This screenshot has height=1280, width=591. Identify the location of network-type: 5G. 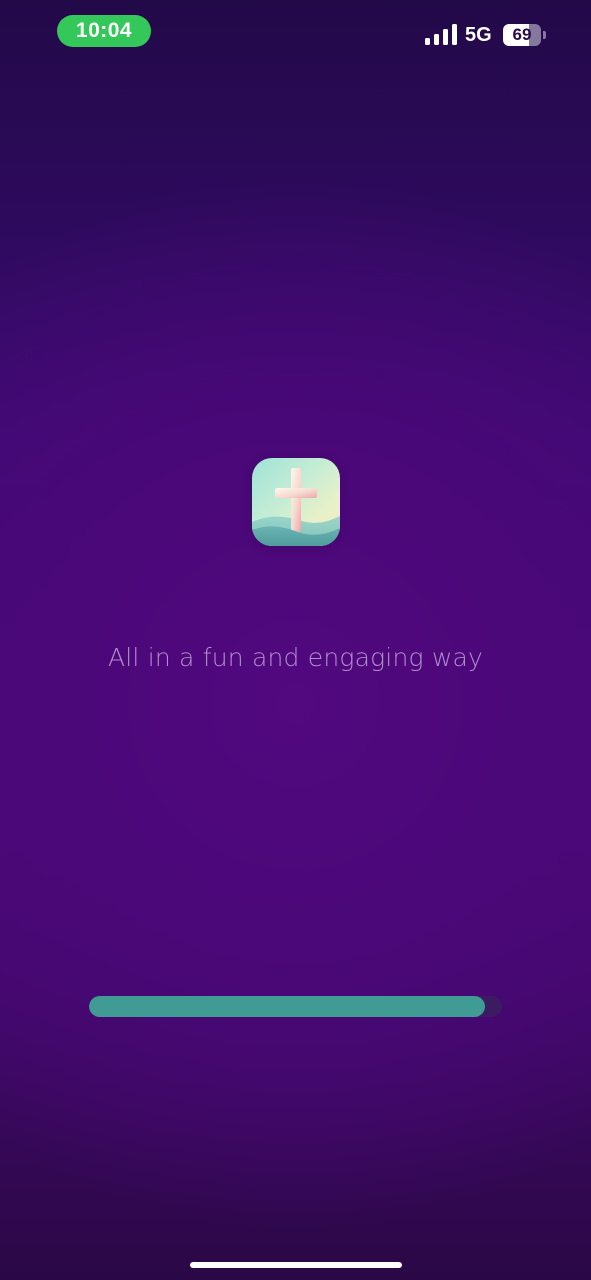
(478, 35).